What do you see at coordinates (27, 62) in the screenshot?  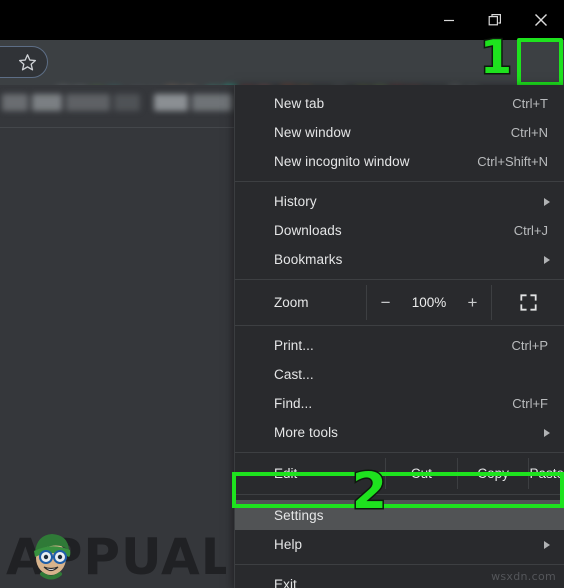 I see `bookmark-star-icon` at bounding box center [27, 62].